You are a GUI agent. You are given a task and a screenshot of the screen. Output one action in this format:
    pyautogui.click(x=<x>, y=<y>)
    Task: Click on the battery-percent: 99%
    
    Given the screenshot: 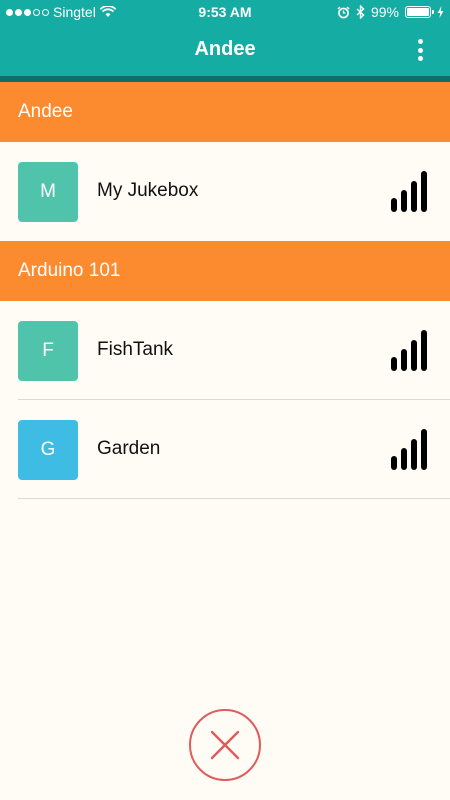 What is the action you would take?
    pyautogui.click(x=384, y=12)
    